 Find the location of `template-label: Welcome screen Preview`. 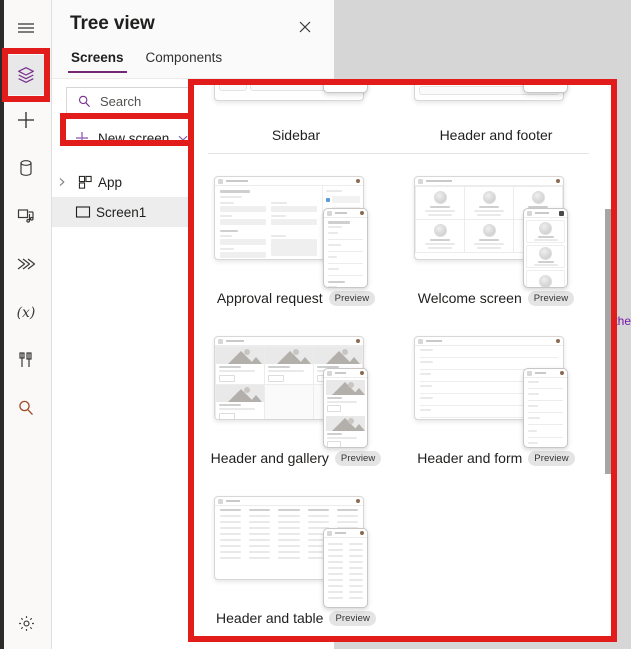

template-label: Welcome screen Preview is located at coordinates (496, 298).